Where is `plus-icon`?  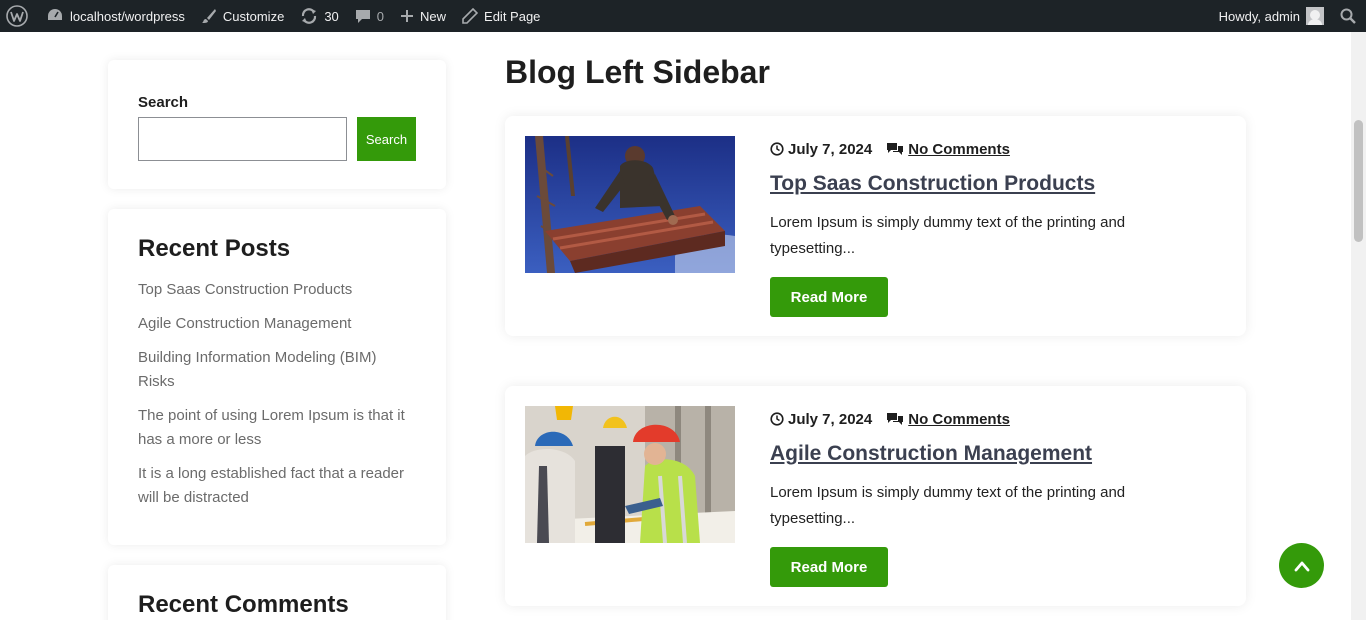
plus-icon is located at coordinates (407, 16).